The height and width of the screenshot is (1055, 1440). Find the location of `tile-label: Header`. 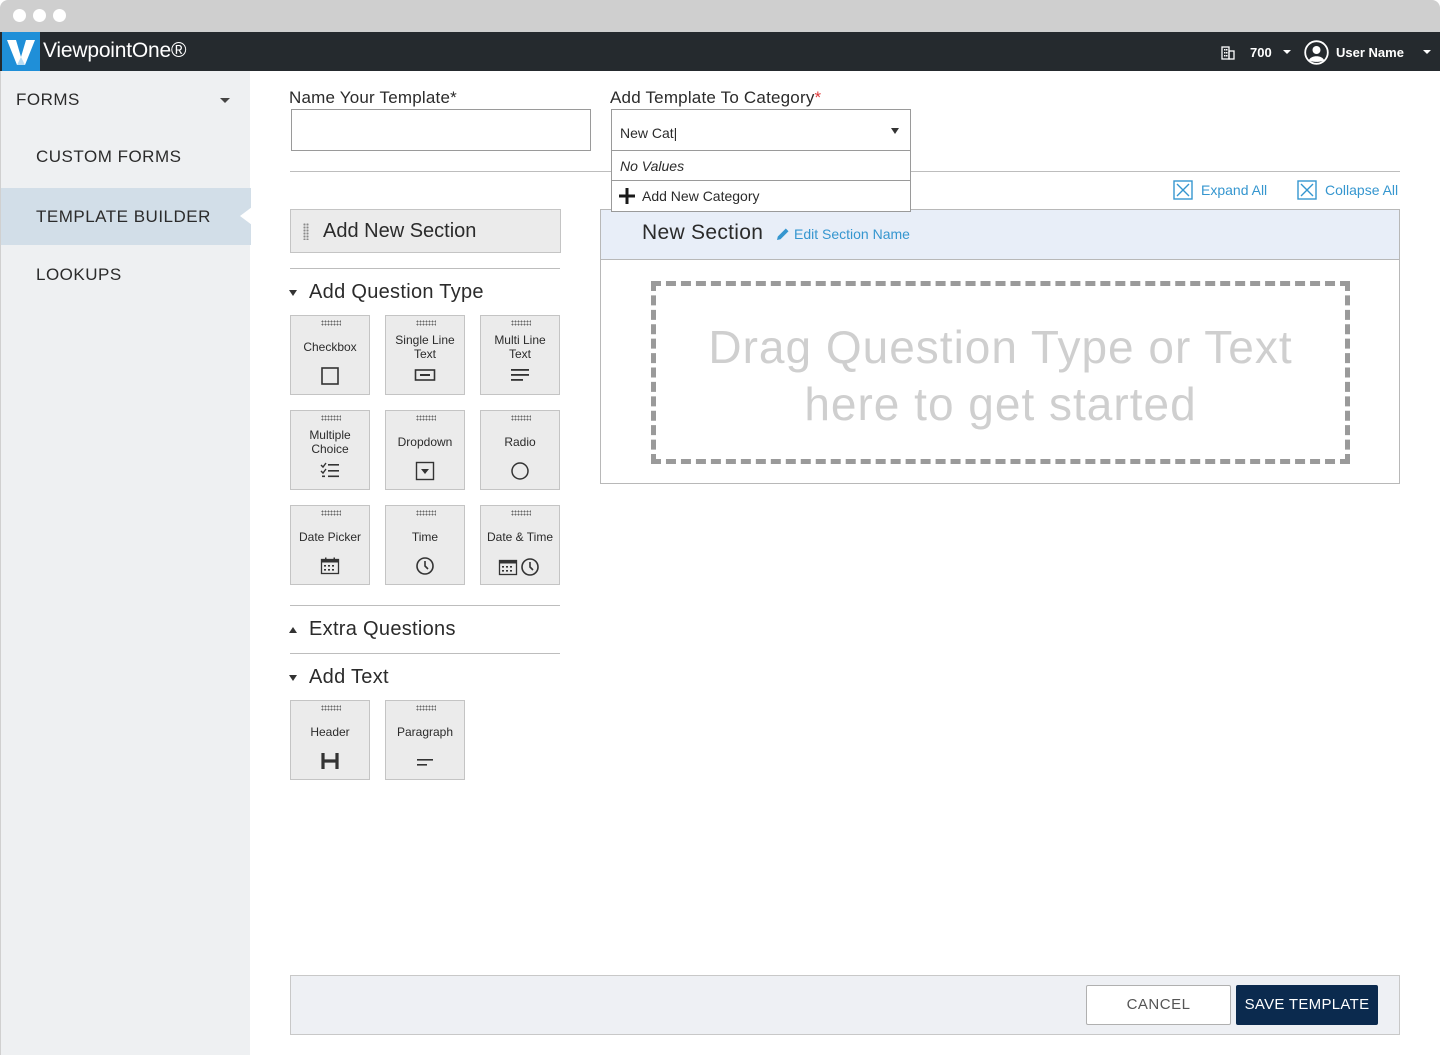

tile-label: Header is located at coordinates (330, 732).